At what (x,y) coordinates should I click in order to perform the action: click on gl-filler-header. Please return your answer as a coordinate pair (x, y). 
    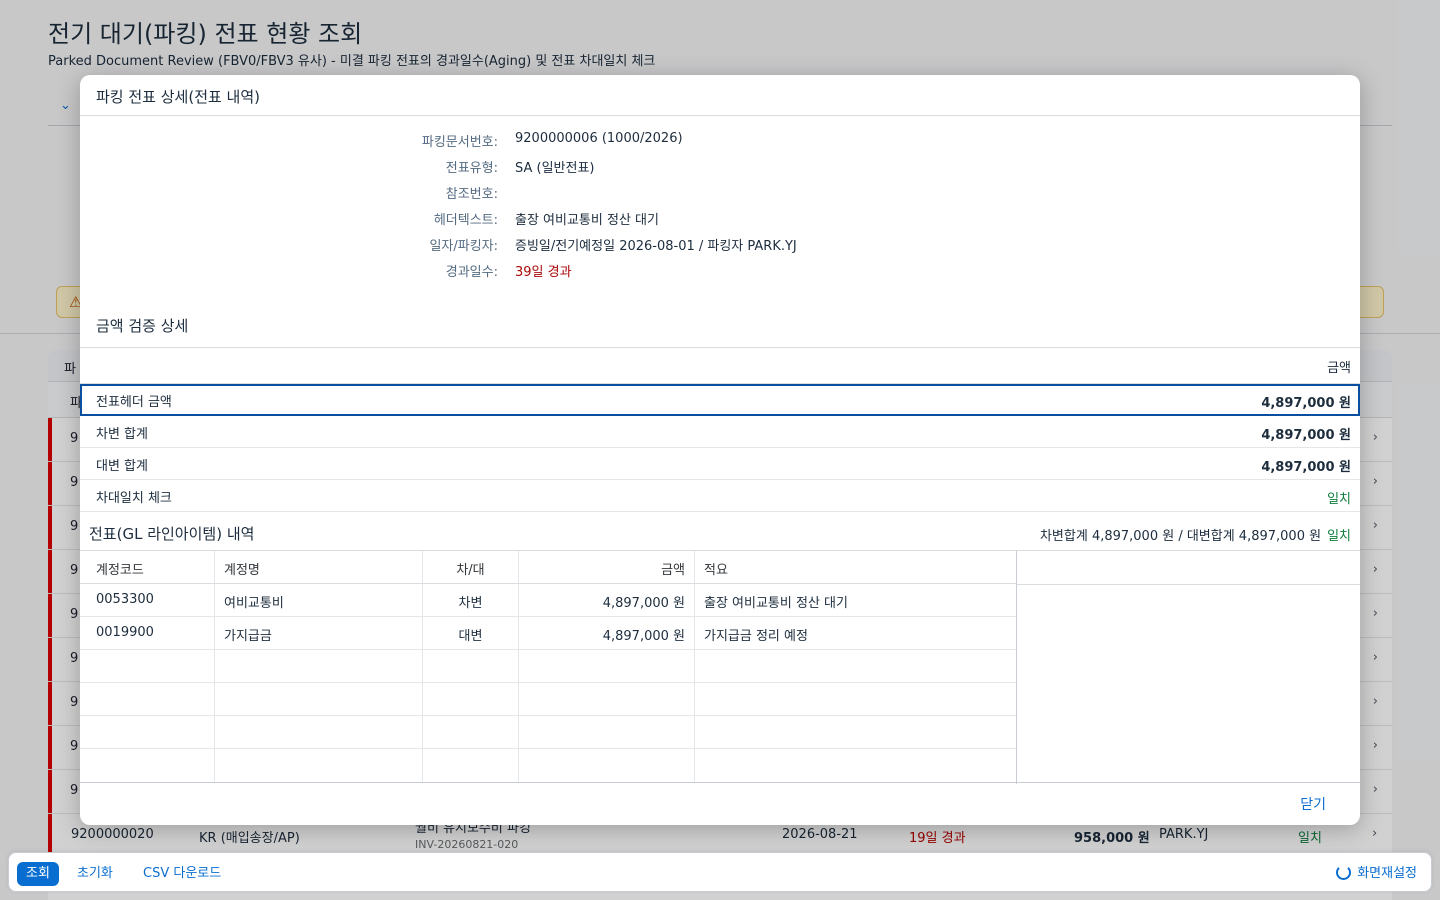
    Looking at the image, I should click on (1188, 568).